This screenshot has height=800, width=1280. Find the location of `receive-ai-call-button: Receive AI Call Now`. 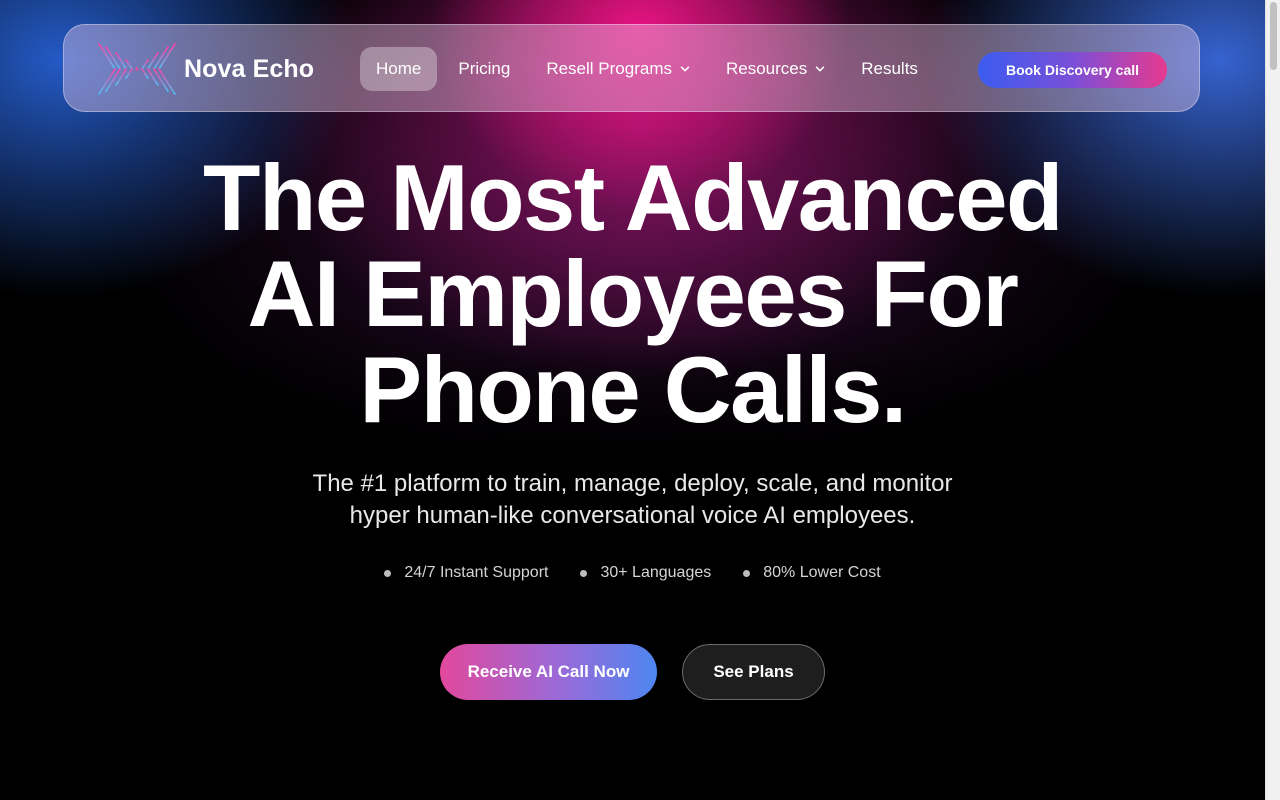

receive-ai-call-button: Receive AI Call Now is located at coordinates (548, 672).